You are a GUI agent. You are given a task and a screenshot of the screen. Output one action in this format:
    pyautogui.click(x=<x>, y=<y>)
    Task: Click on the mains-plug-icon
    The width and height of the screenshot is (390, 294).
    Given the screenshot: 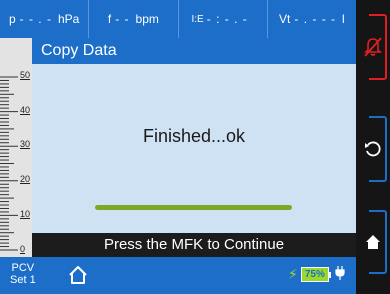 What is the action you would take?
    pyautogui.click(x=340, y=274)
    